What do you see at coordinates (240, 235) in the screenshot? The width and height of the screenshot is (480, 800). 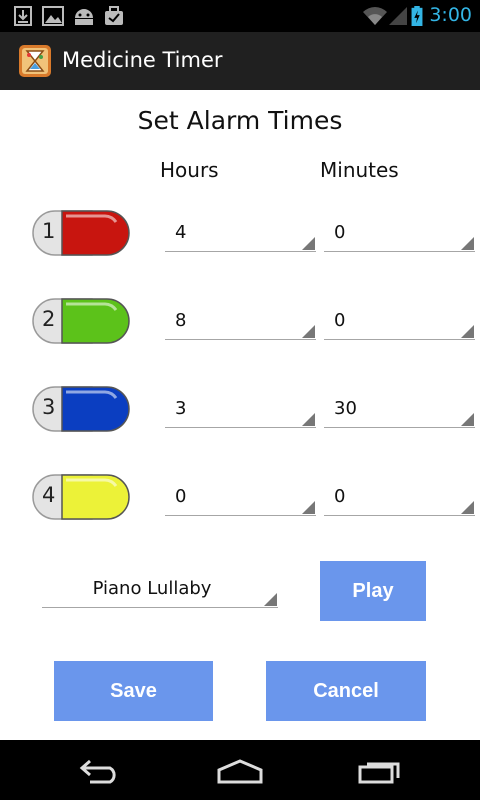 I see `hours-spinner-1: 4` at bounding box center [240, 235].